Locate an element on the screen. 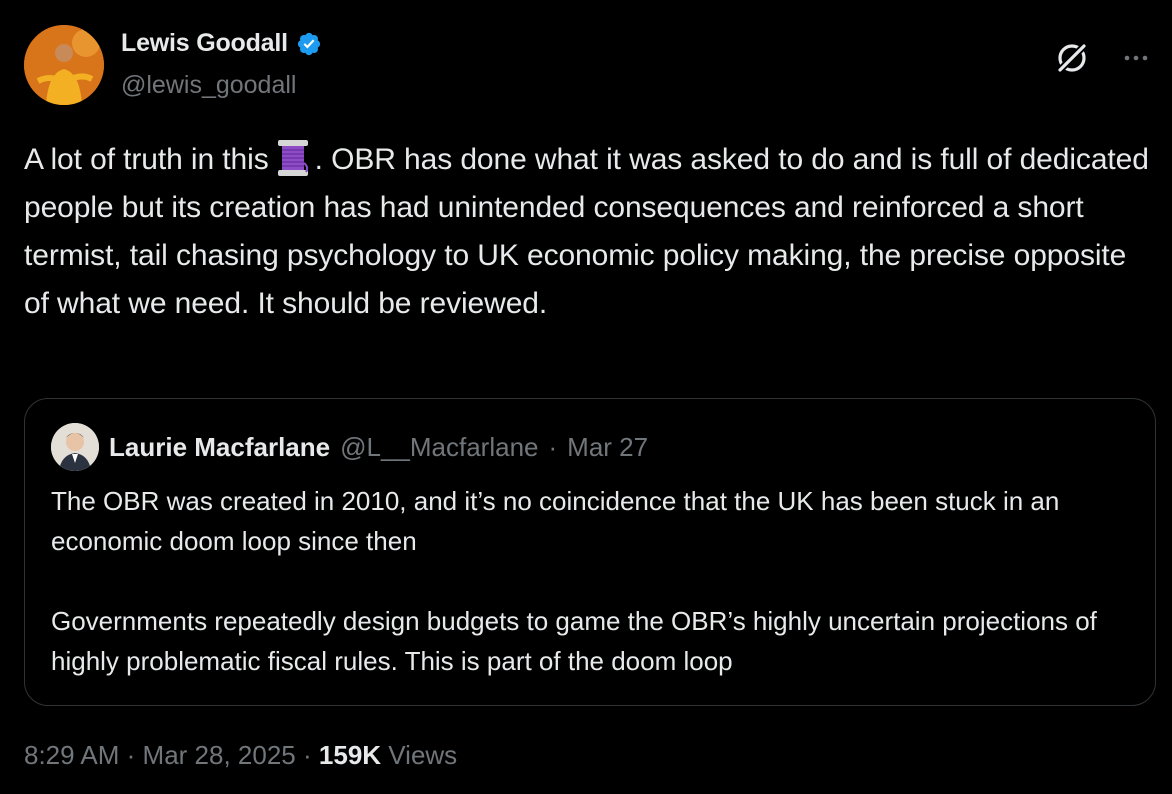 This screenshot has width=1172, height=794. grok-icon is located at coordinates (1072, 58).